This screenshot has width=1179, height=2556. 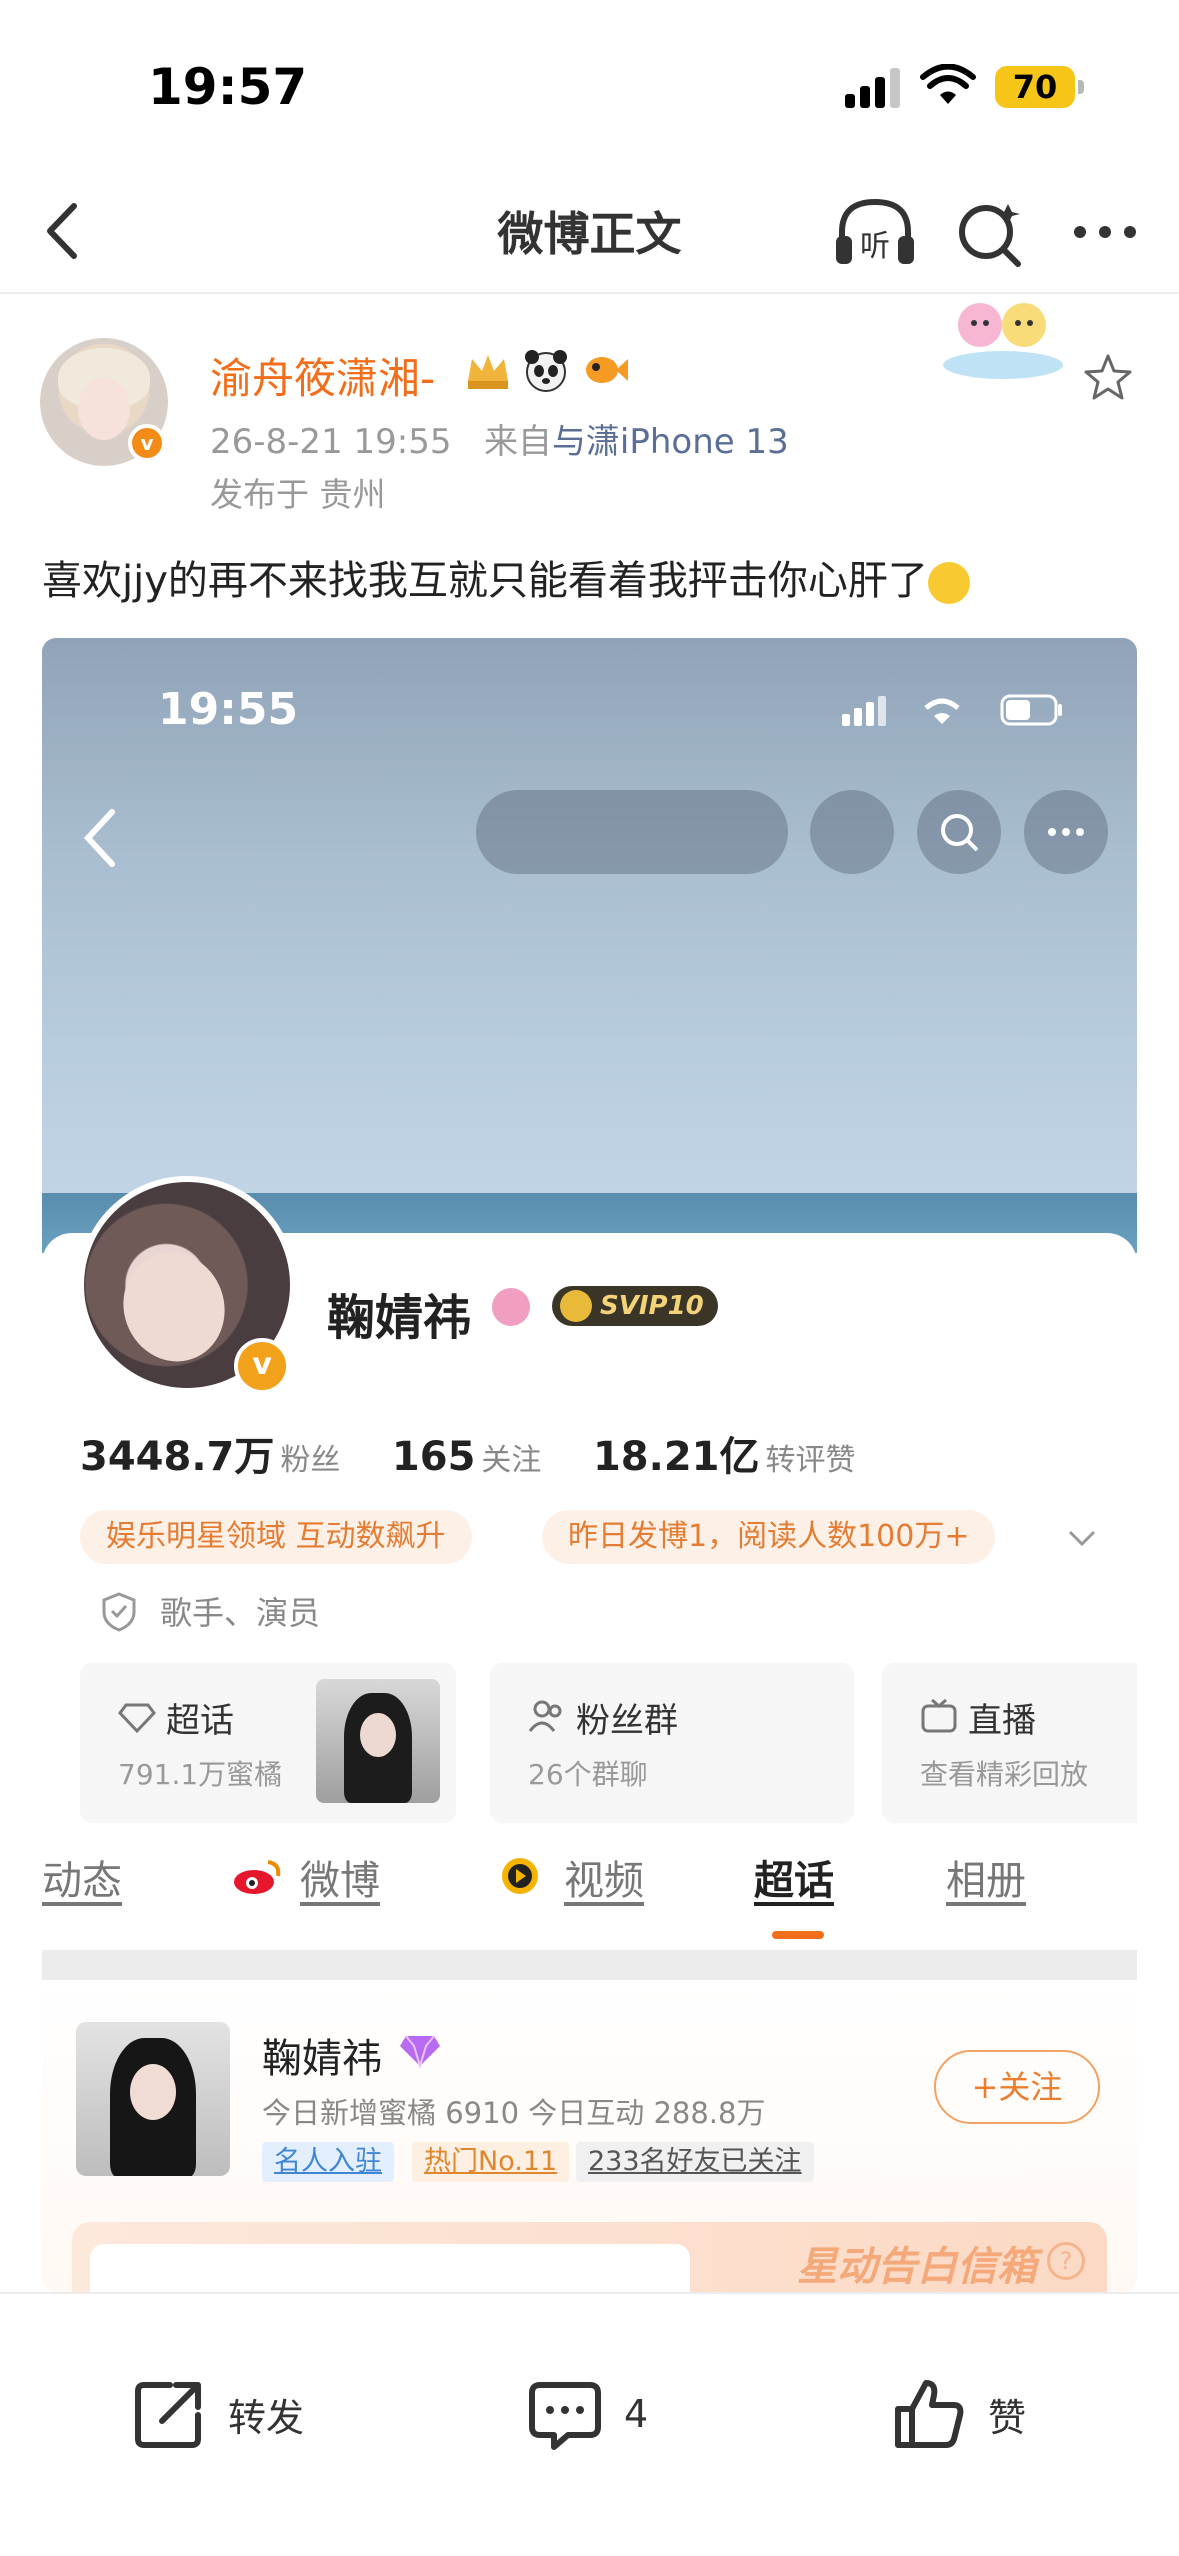 I want to click on active-tab-indicator, so click(x=798, y=1935).